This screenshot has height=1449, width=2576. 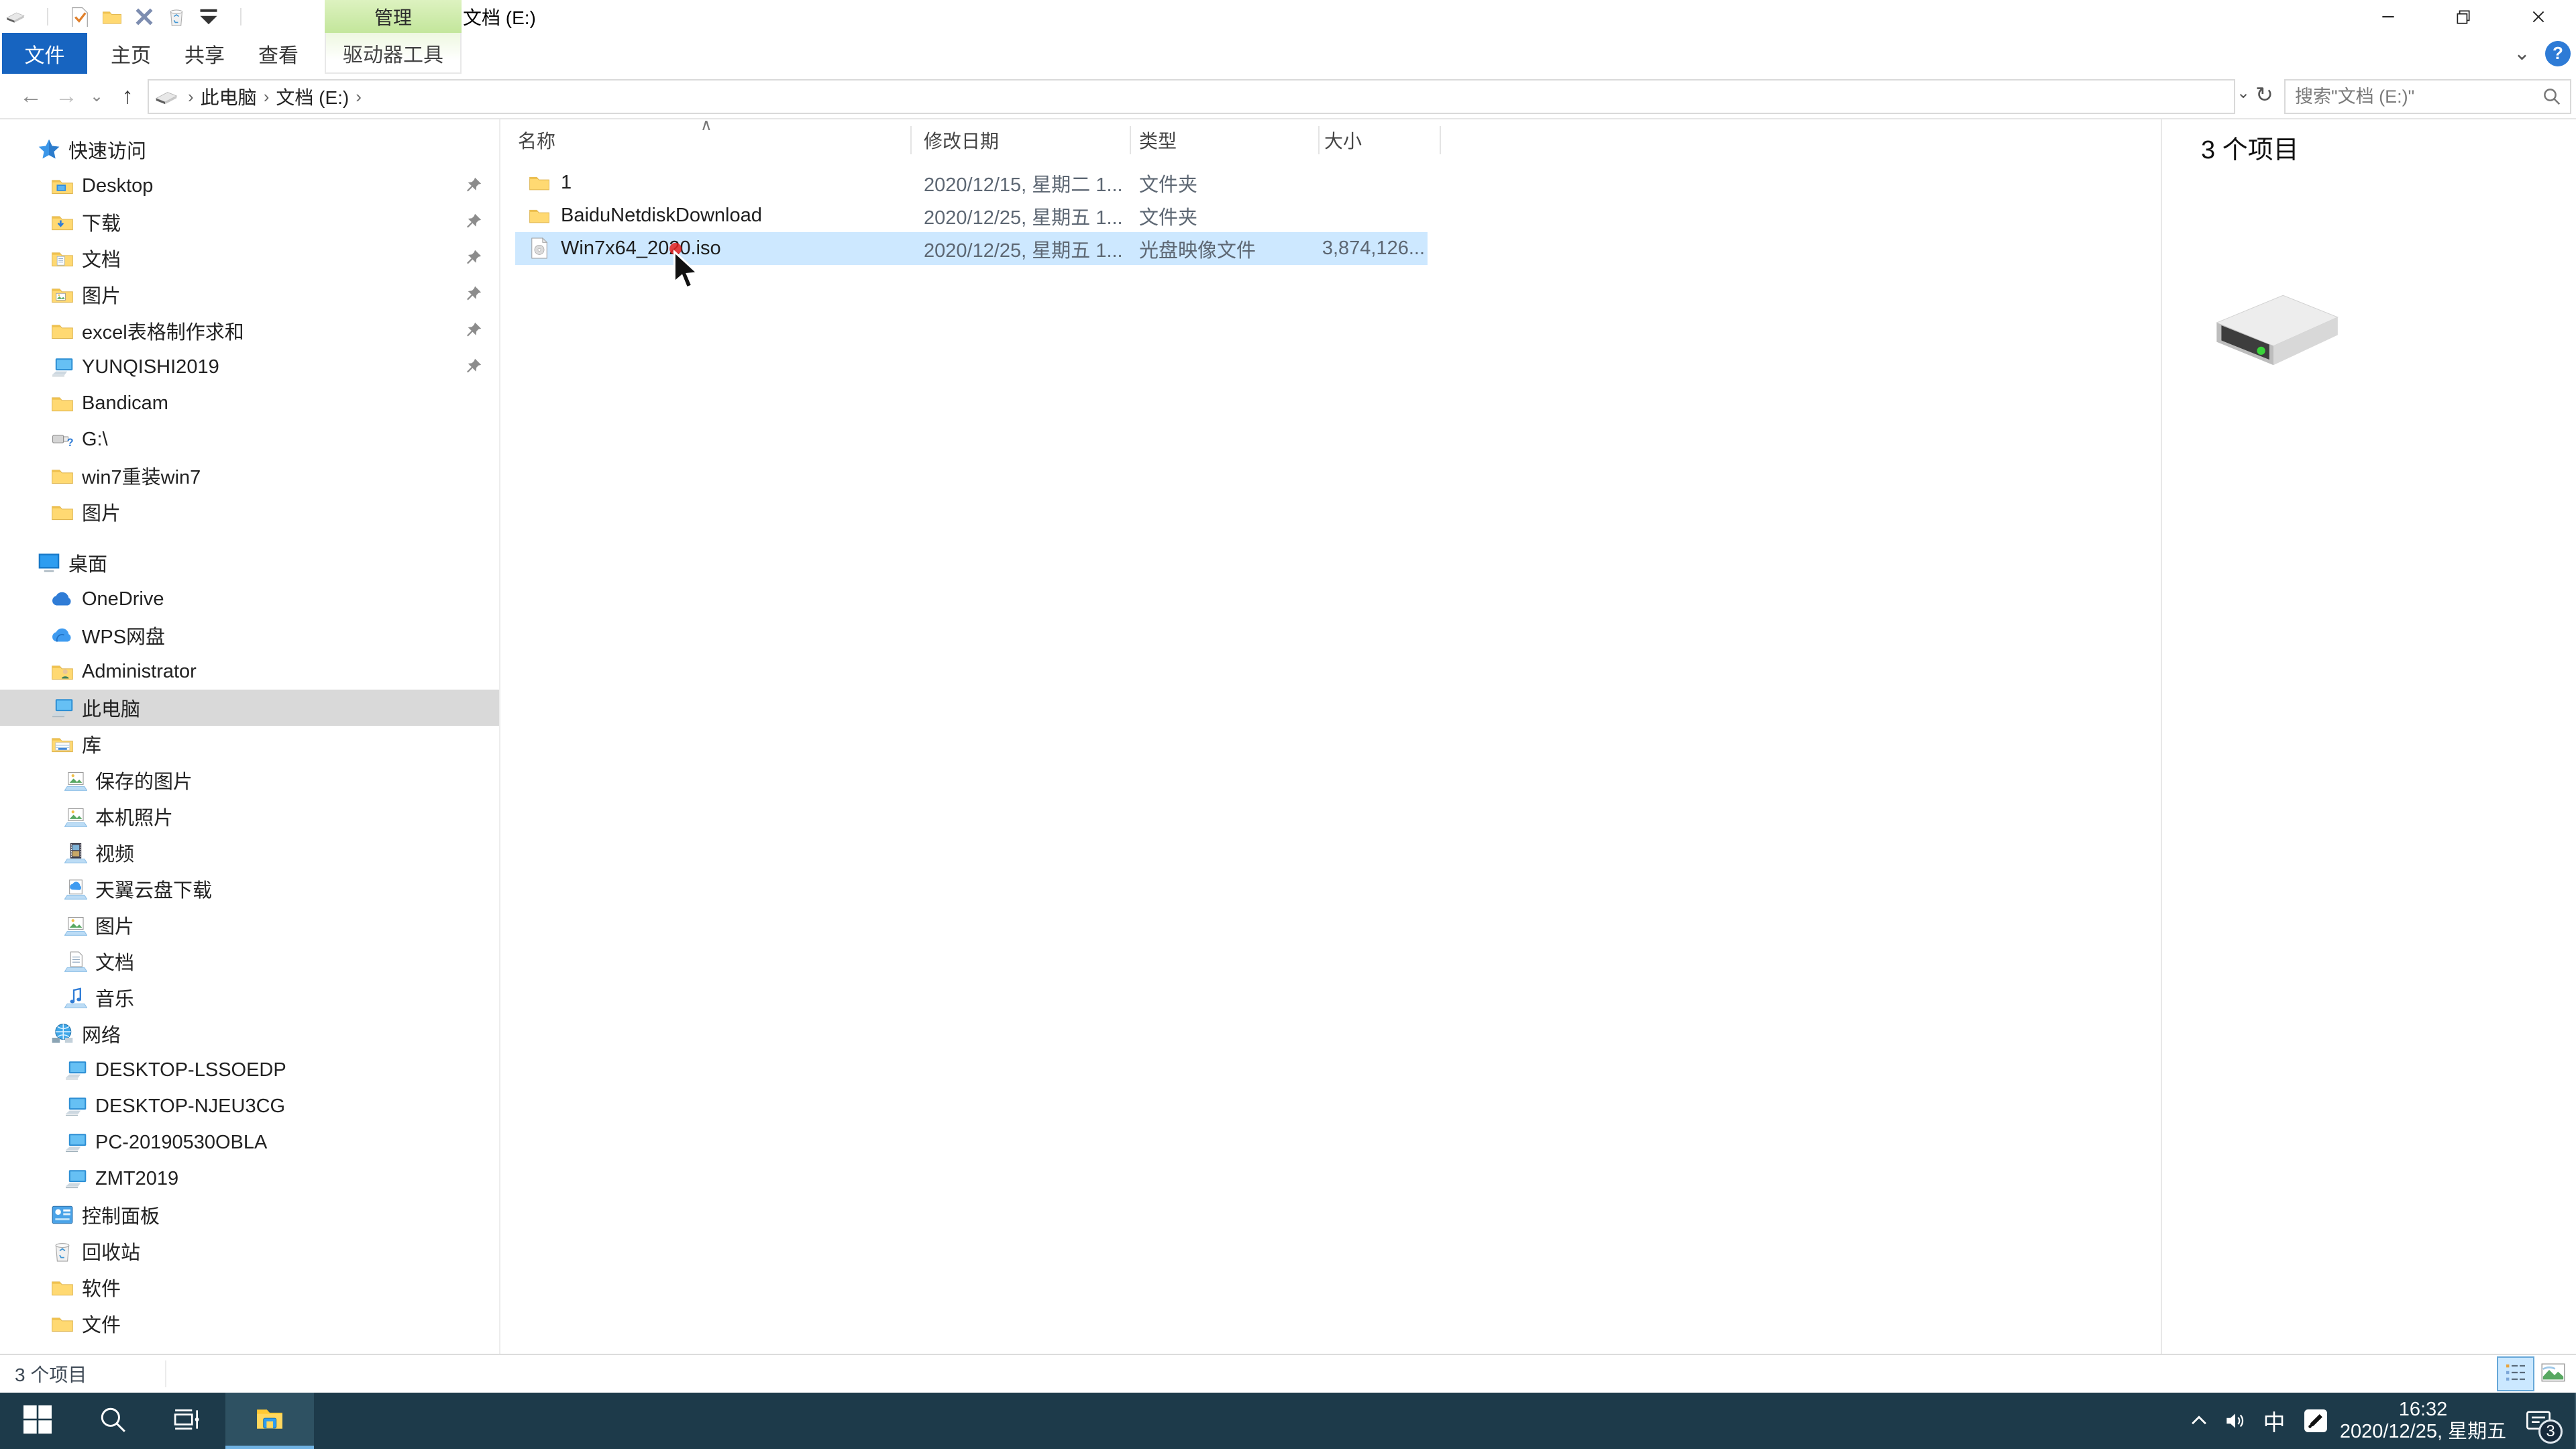 I want to click on restore-button, so click(x=2463, y=16).